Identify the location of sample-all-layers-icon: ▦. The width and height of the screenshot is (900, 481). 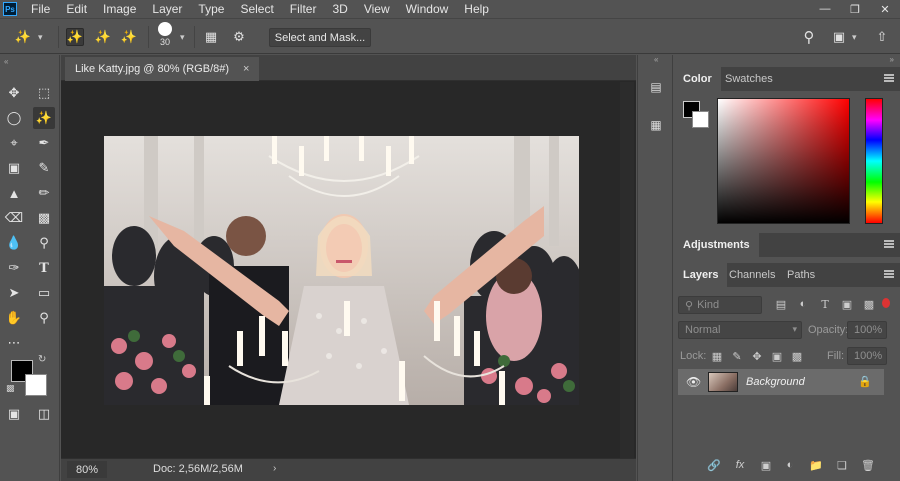
(211, 37).